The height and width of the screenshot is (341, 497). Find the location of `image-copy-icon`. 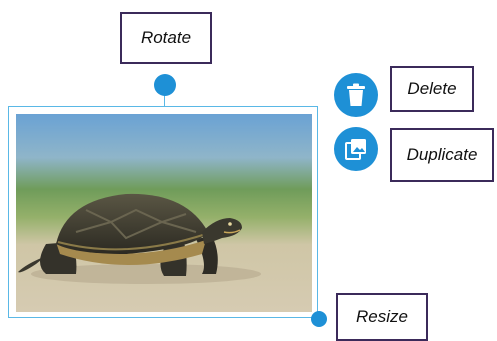

image-copy-icon is located at coordinates (355, 149).